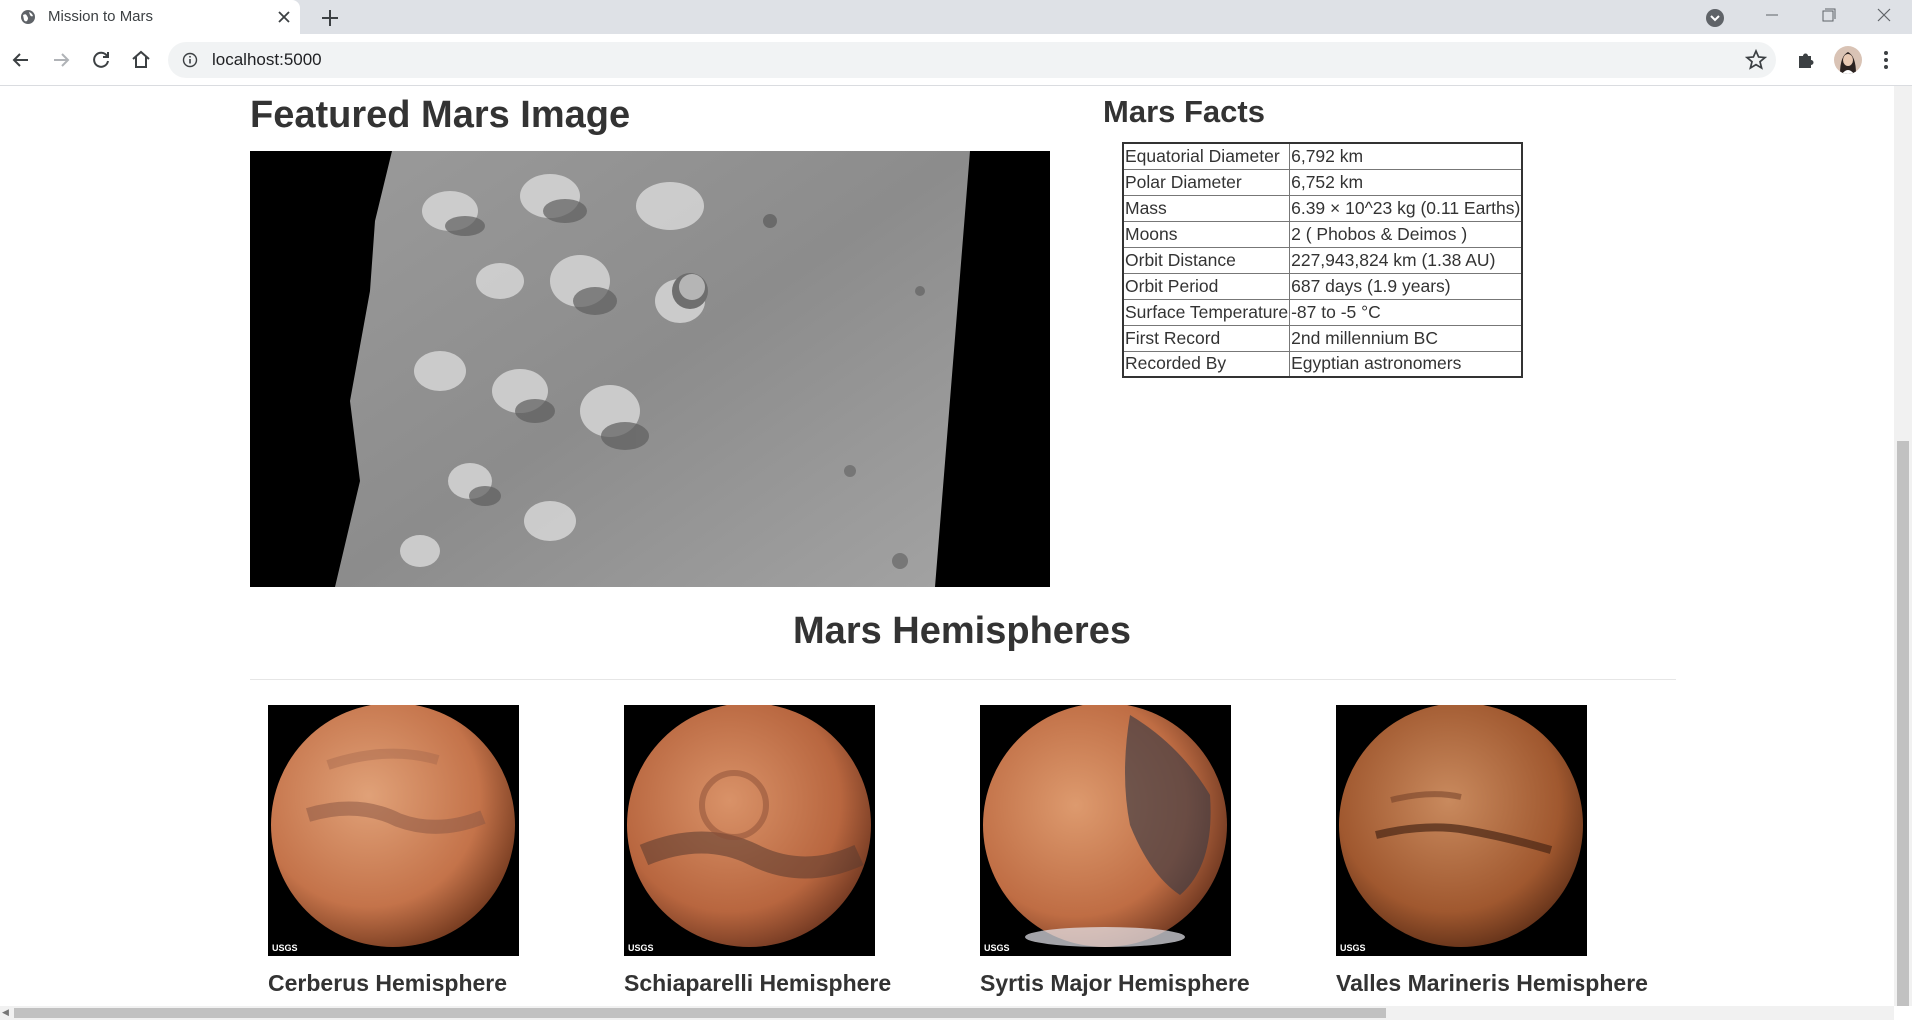 The height and width of the screenshot is (1020, 1912). What do you see at coordinates (757, 983) in the screenshot?
I see `hemisphere-name: Schiaparelli Hemisphere` at bounding box center [757, 983].